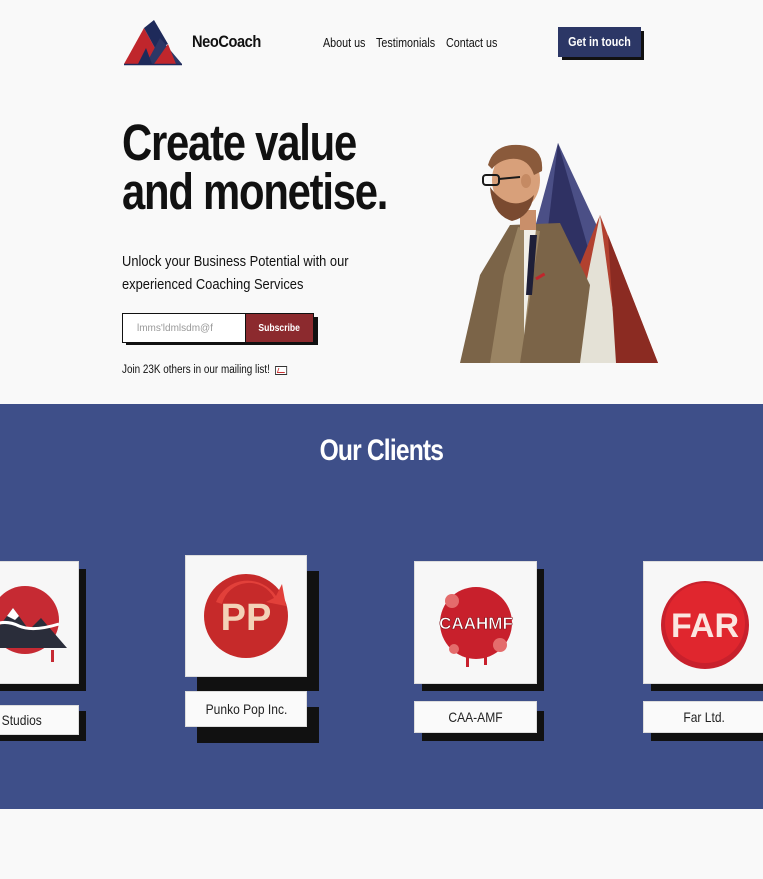 The height and width of the screenshot is (879, 763). I want to click on brand-name: NeoCoach, so click(226, 41).